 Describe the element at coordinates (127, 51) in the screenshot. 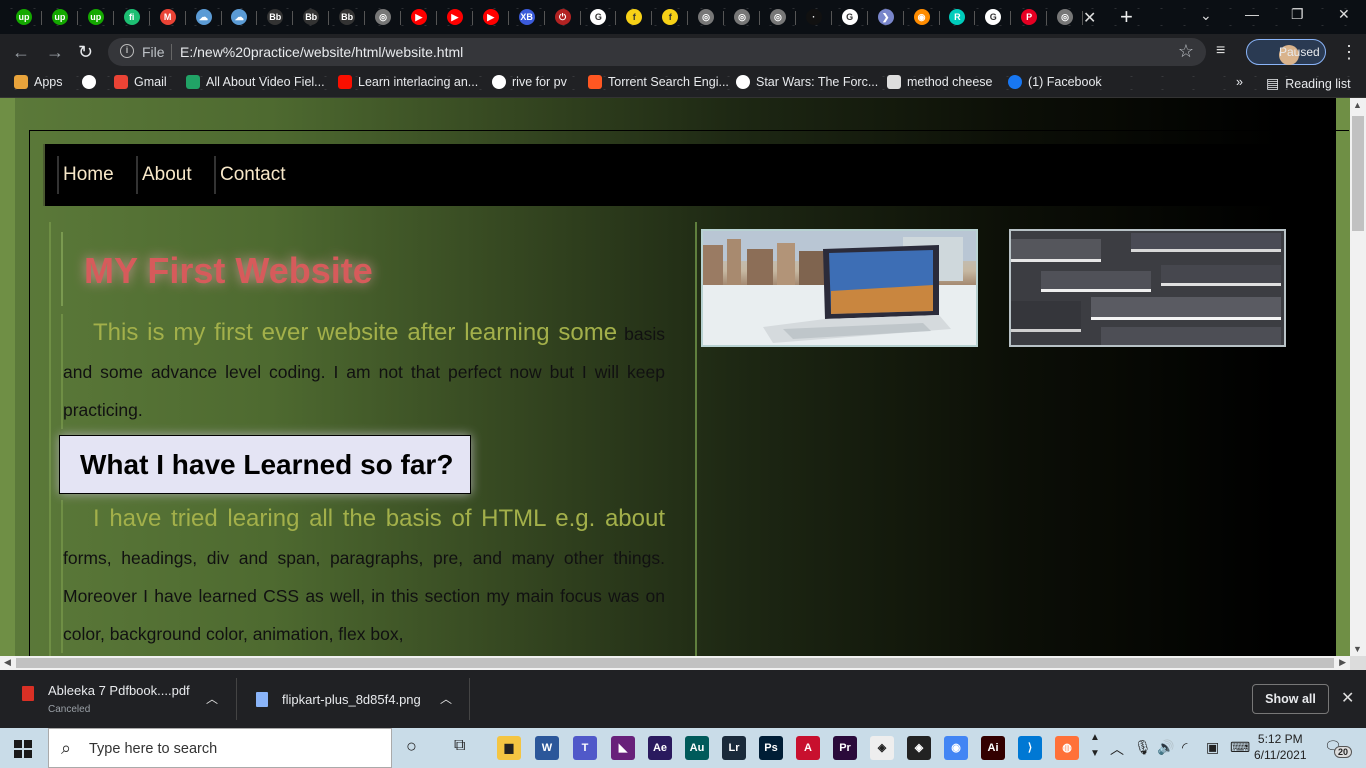

I see `info-icon: i` at that location.